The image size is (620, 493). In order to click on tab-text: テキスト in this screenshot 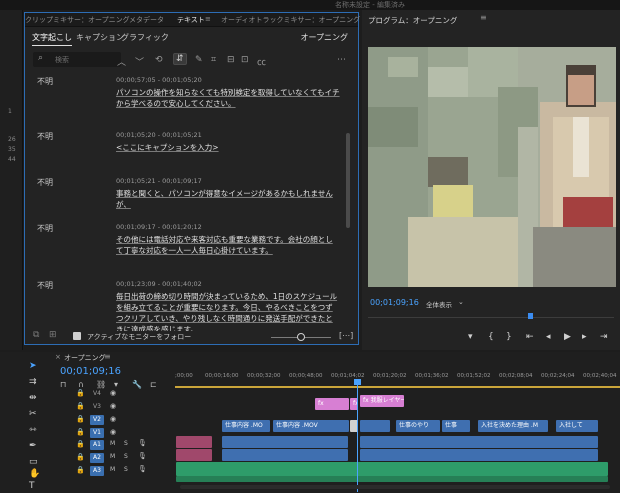, I will do `click(191, 20)`.